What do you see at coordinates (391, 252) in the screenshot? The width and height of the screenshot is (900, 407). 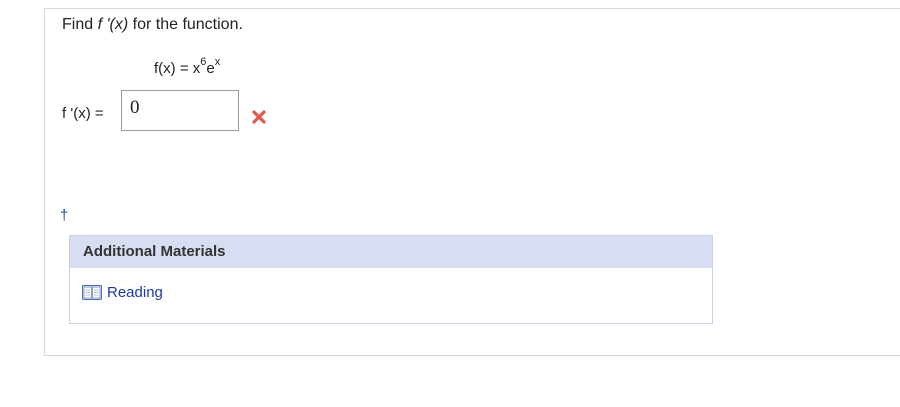 I see `additional-materials-header: Additional Materials` at bounding box center [391, 252].